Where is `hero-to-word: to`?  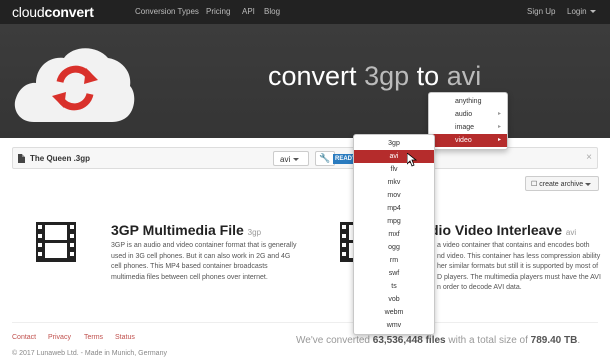 hero-to-word: to is located at coordinates (428, 76).